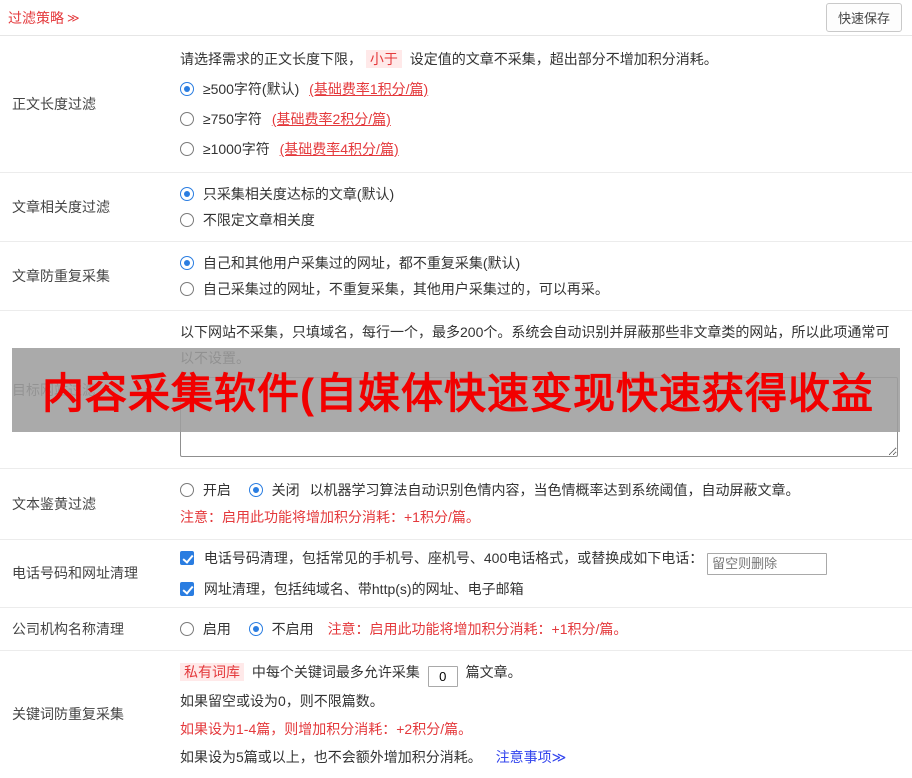 The height and width of the screenshot is (778, 912). I want to click on option-500-chars: ≥500字符(默认) (基础费率1积分/篇), so click(539, 89).